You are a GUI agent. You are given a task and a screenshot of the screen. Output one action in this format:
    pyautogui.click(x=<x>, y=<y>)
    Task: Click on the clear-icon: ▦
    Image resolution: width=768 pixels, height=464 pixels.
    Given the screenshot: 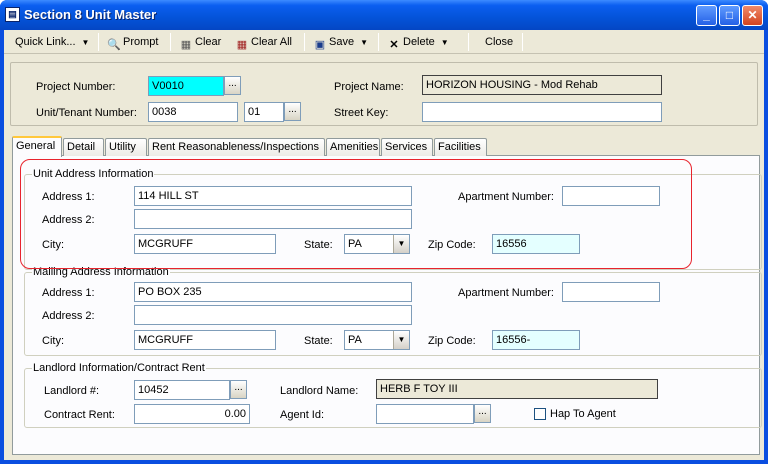 What is the action you would take?
    pyautogui.click(x=186, y=45)
    